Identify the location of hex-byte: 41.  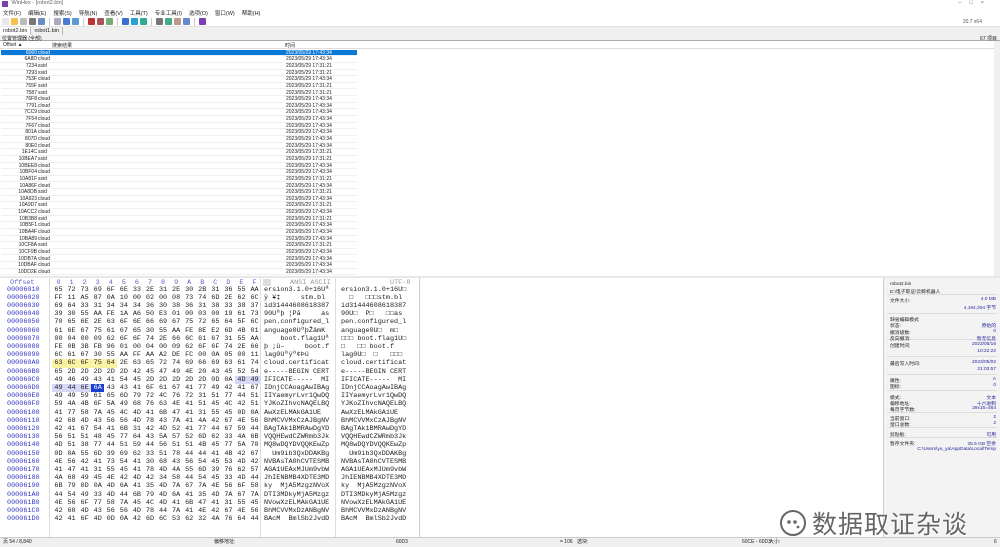
(189, 495).